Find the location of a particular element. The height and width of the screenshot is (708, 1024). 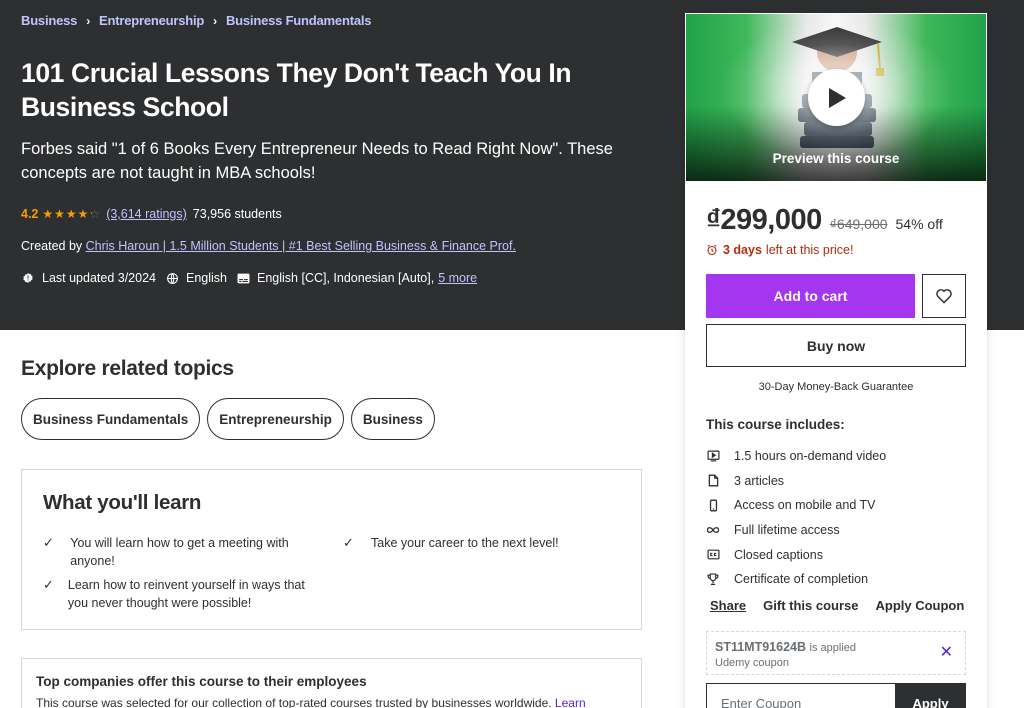

include-label: Full lifetime access is located at coordinates (787, 530).